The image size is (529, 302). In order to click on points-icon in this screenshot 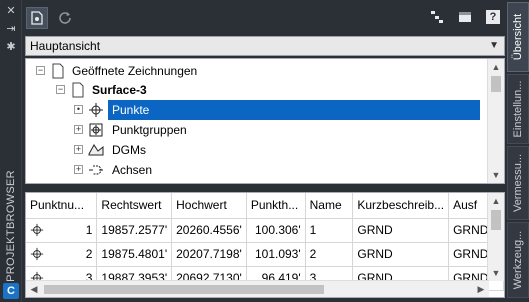, I will do `click(96, 110)`.